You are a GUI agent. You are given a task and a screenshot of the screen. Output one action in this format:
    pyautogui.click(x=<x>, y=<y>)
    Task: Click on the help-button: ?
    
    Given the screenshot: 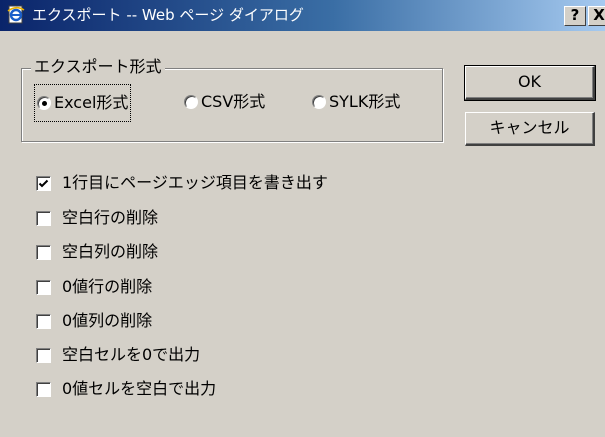 What is the action you would take?
    pyautogui.click(x=575, y=16)
    